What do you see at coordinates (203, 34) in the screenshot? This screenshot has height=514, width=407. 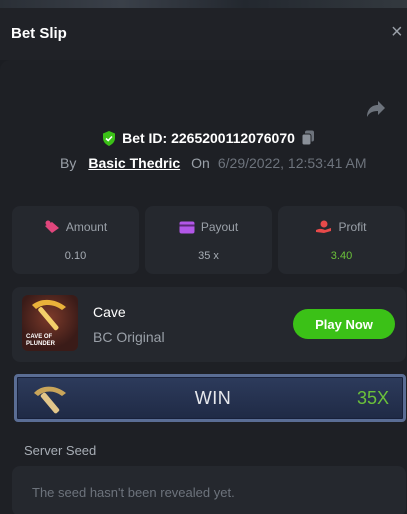 I see `bet-slip-header: Bet Slip ×` at bounding box center [203, 34].